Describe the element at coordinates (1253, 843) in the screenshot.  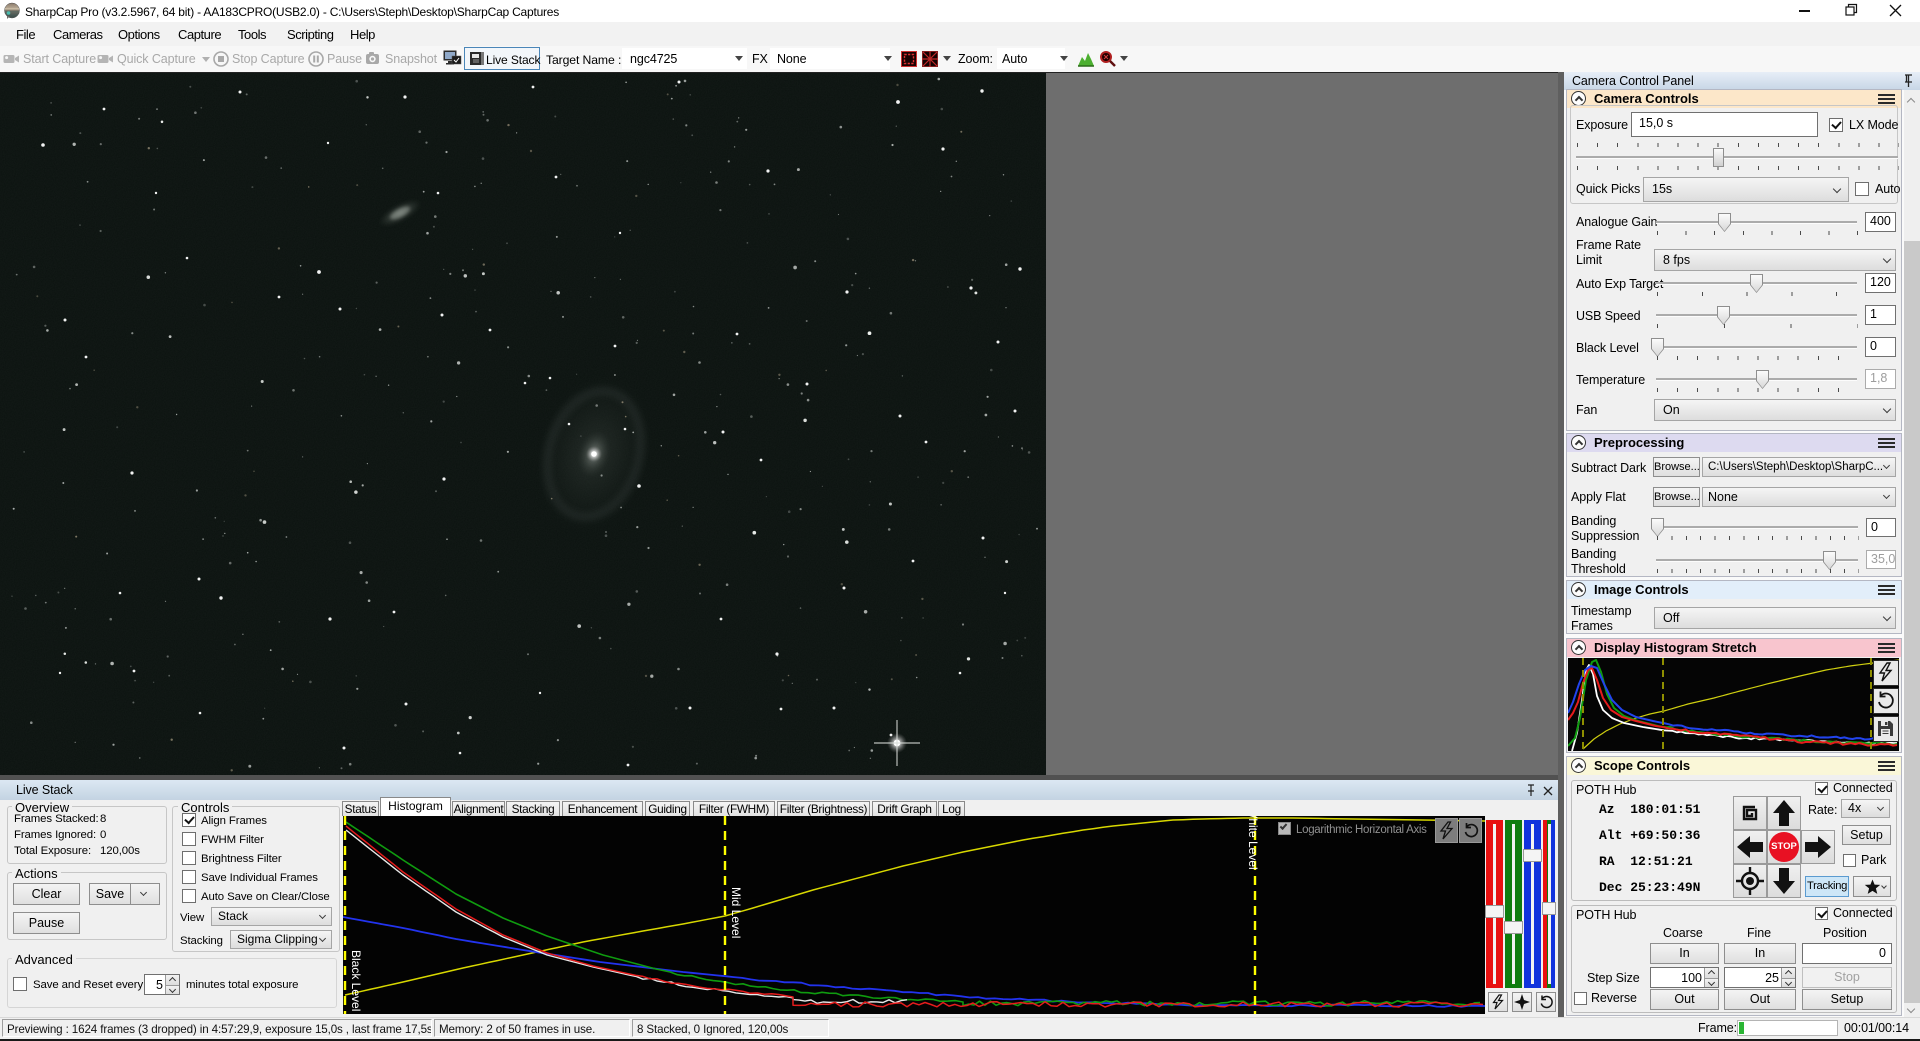
I see `svg-text: White Level` at that location.